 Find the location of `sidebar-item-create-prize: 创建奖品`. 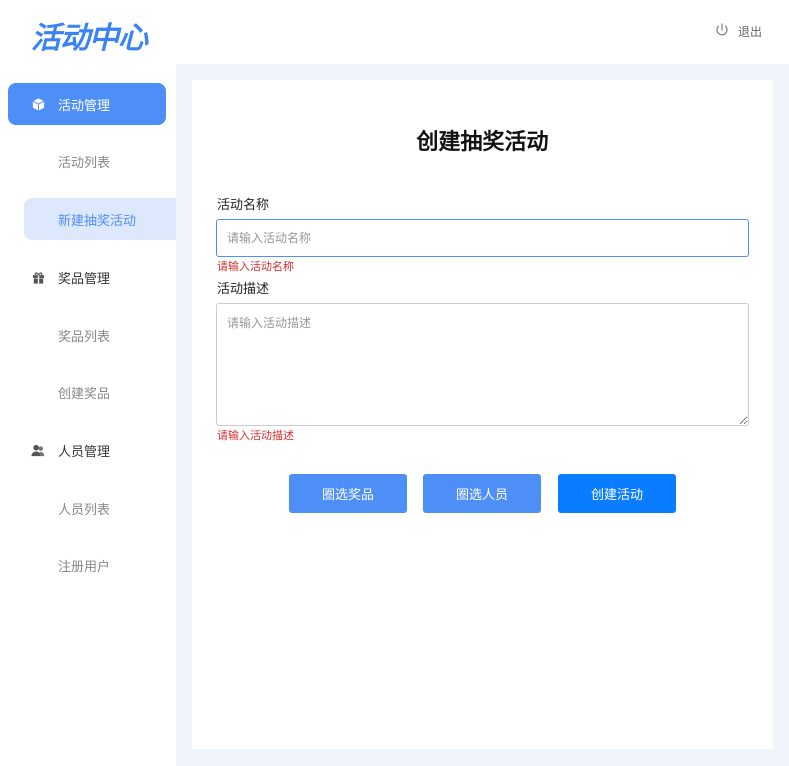

sidebar-item-create-prize: 创建奖品 is located at coordinates (100, 392).